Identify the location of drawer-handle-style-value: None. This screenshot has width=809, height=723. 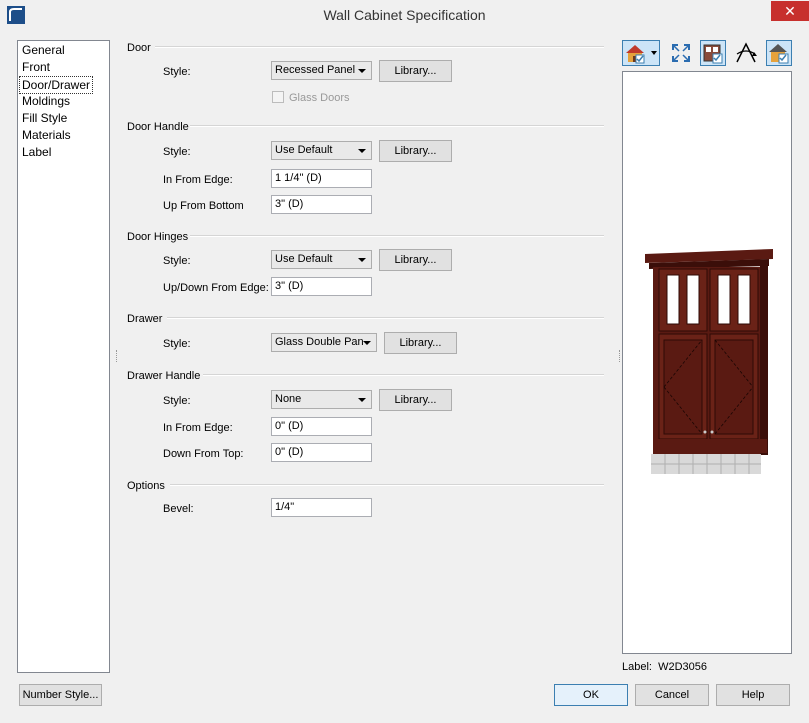
(288, 399).